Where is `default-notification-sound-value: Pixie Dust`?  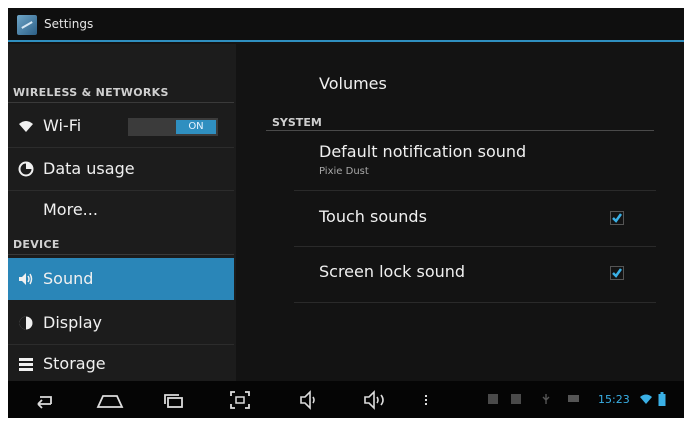 default-notification-sound-value: Pixie Dust is located at coordinates (344, 171).